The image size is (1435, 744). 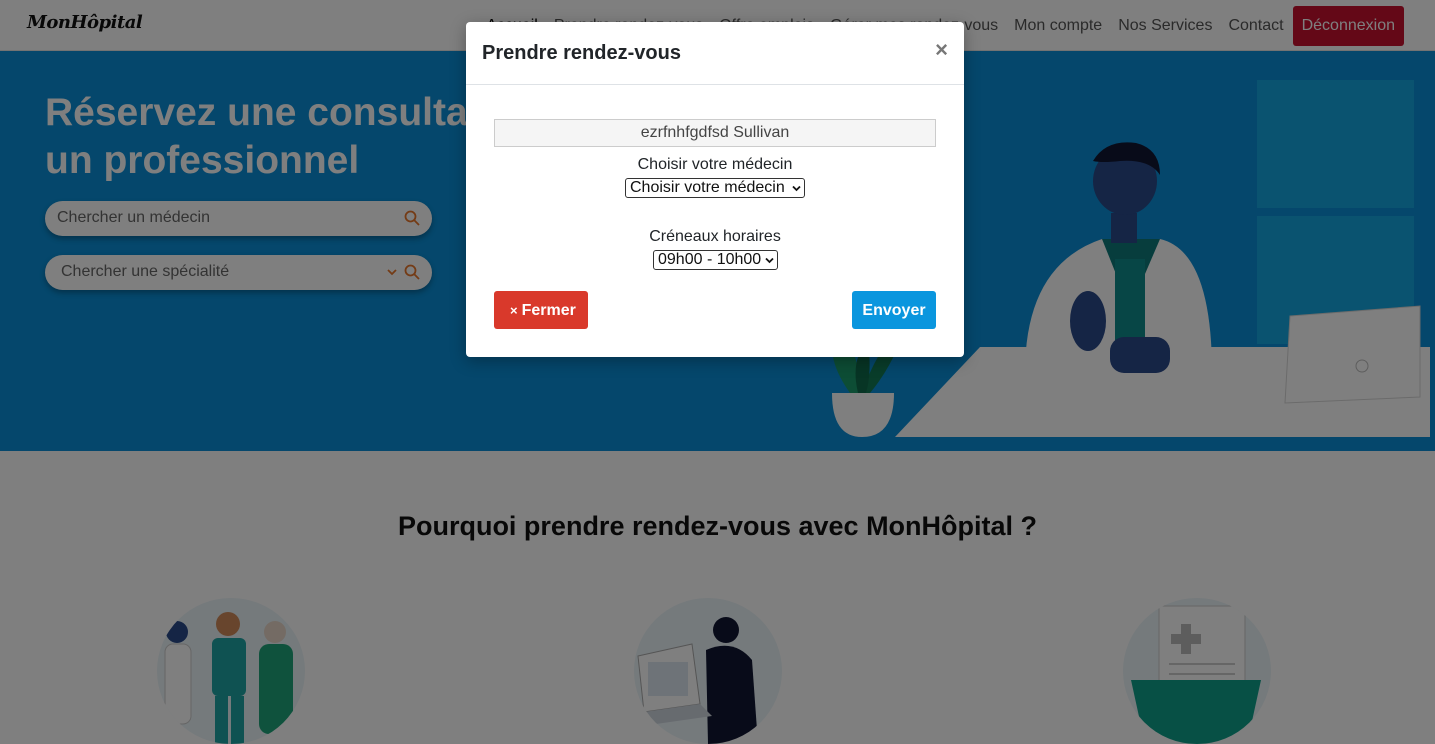 I want to click on send-button: Envoyer, so click(x=894, y=310).